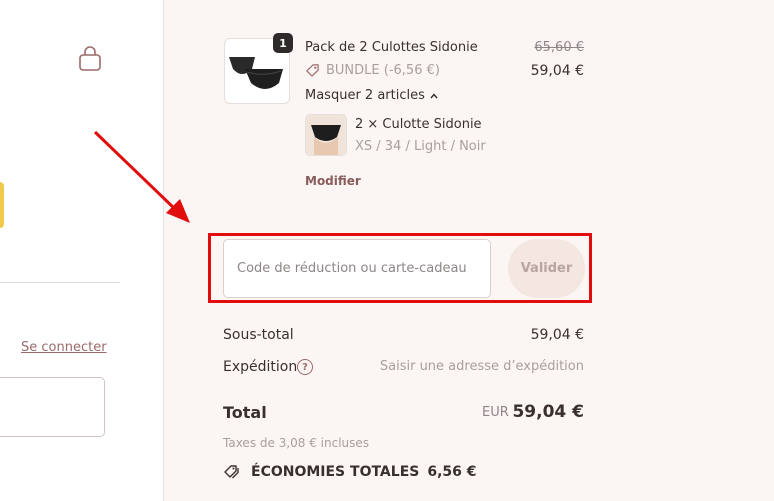 The image size is (774, 501). I want to click on sub-item-variant: XS / 34 / Light / Noir, so click(420, 146).